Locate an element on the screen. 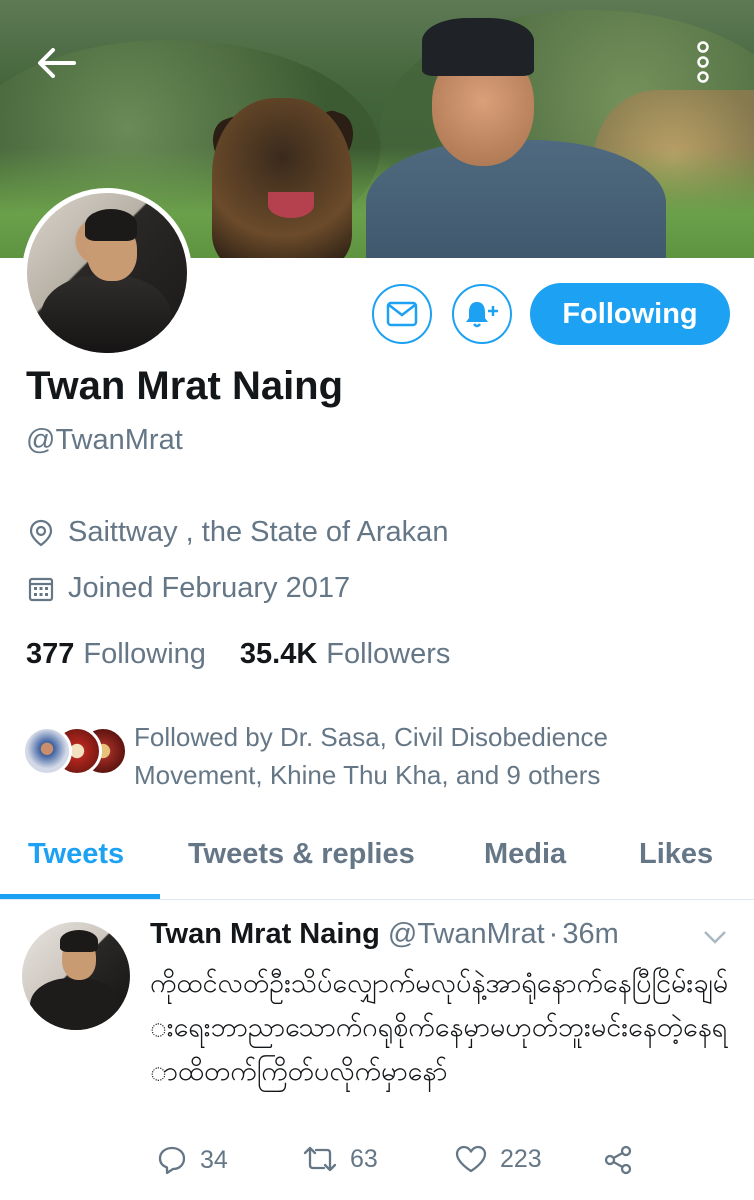  following-stat: 377 Following is located at coordinates (116, 654).